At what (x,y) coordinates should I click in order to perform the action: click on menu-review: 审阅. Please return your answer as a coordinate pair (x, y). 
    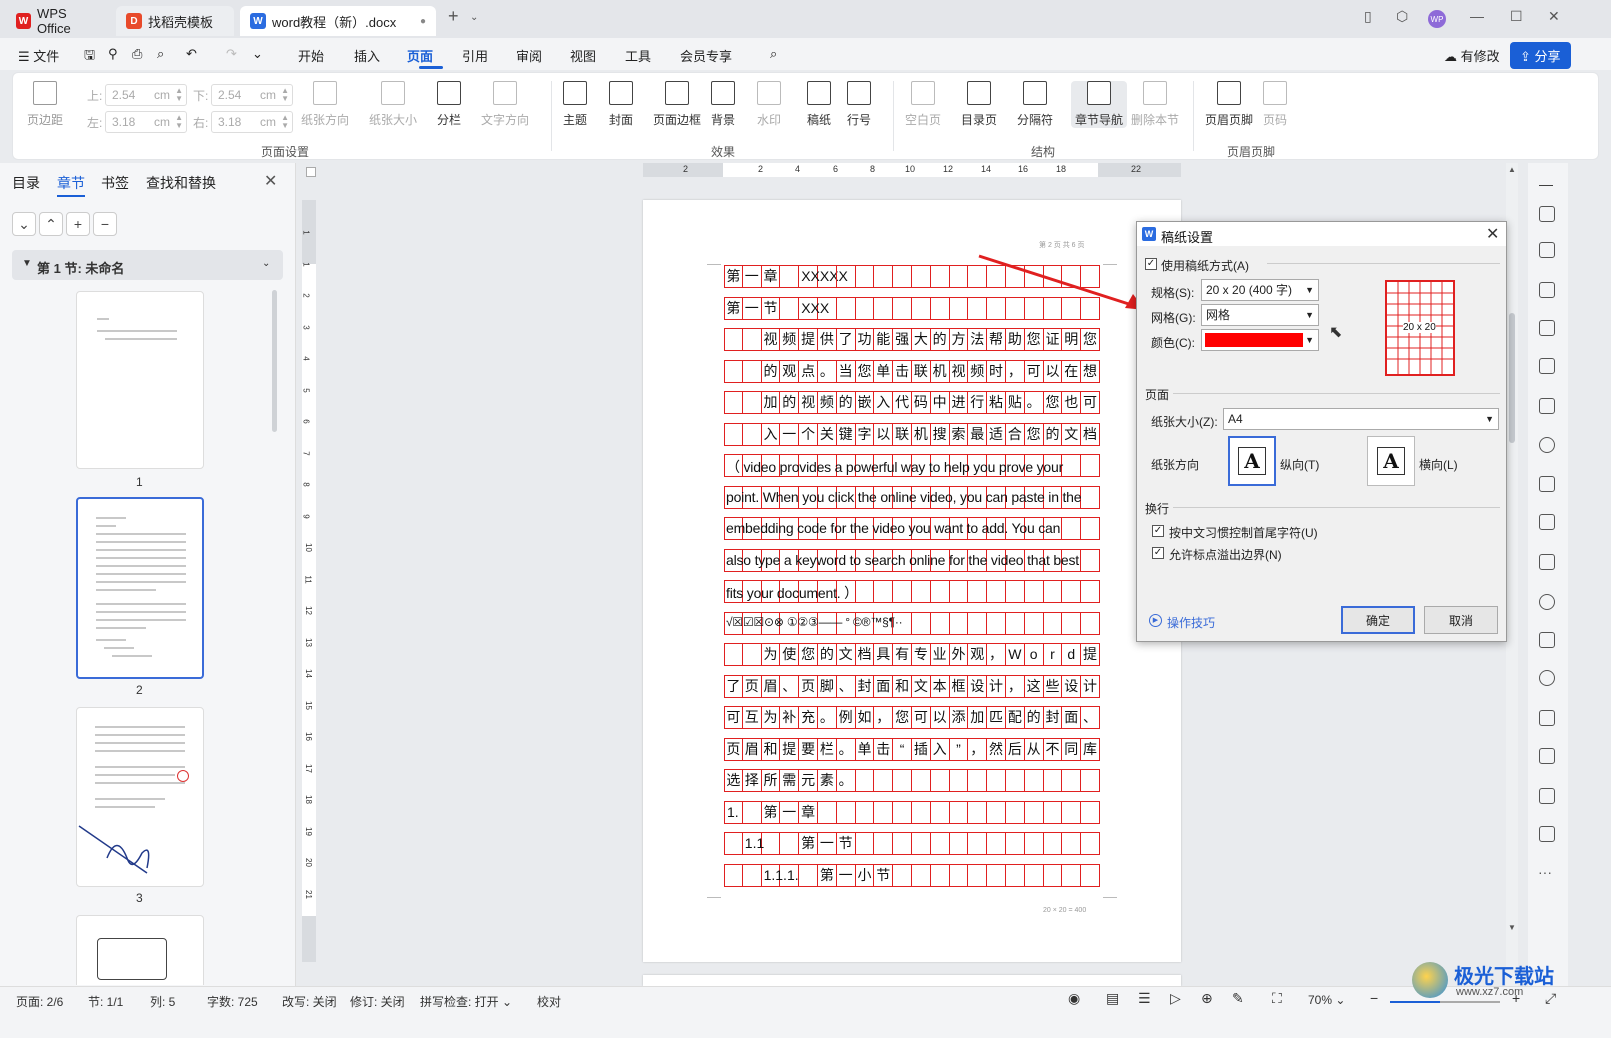
    Looking at the image, I should click on (529, 55).